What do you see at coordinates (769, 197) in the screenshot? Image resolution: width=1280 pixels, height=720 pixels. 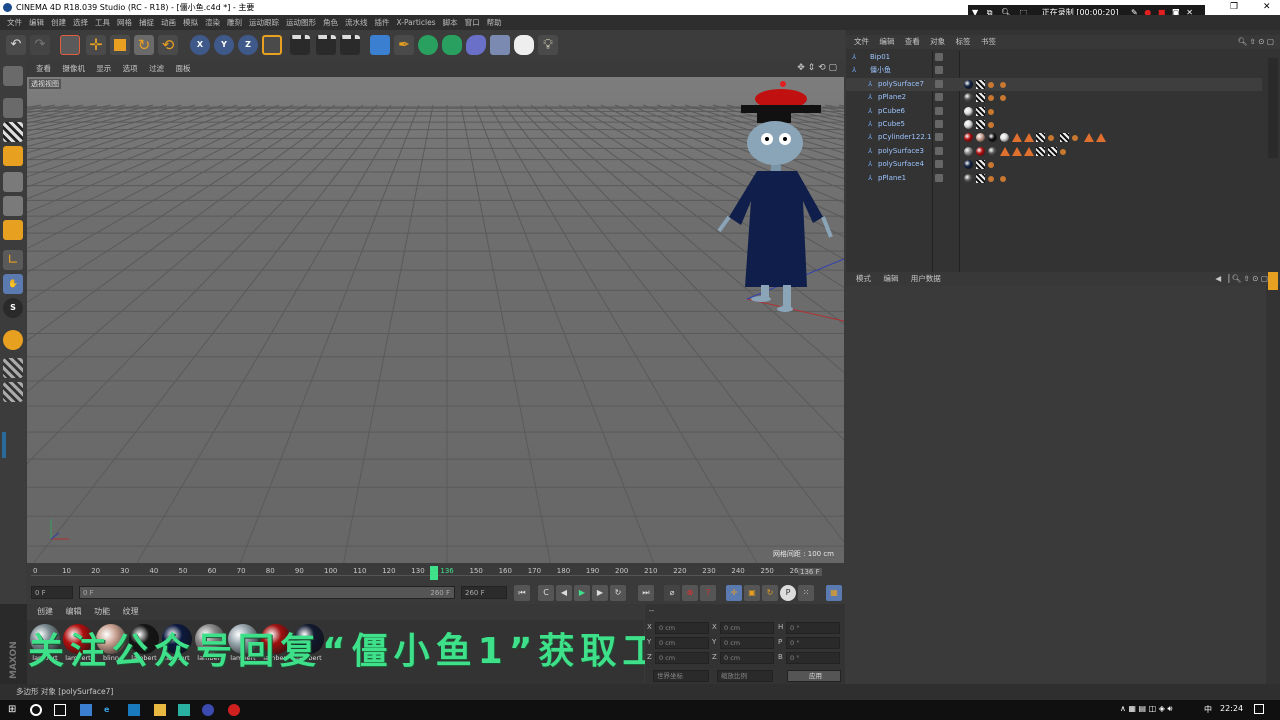 I see `jiangshi-character-model` at bounding box center [769, 197].